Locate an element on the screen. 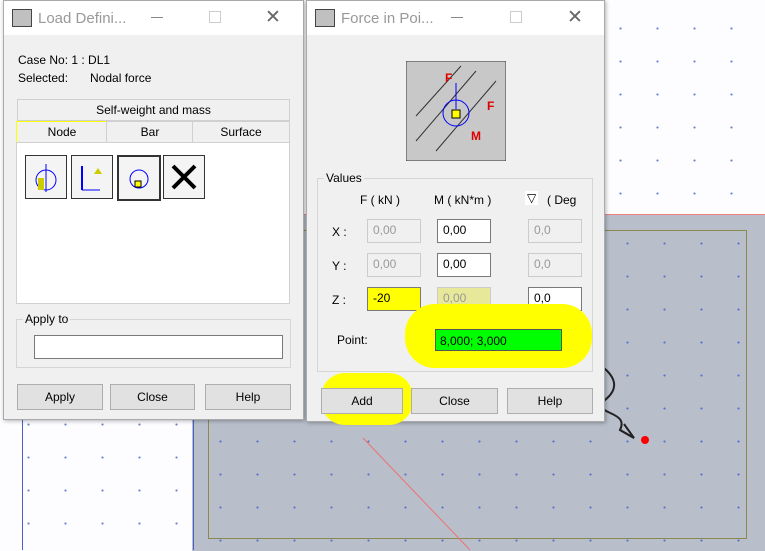 The image size is (765, 551). angle-icon: ▽ is located at coordinates (532, 198).